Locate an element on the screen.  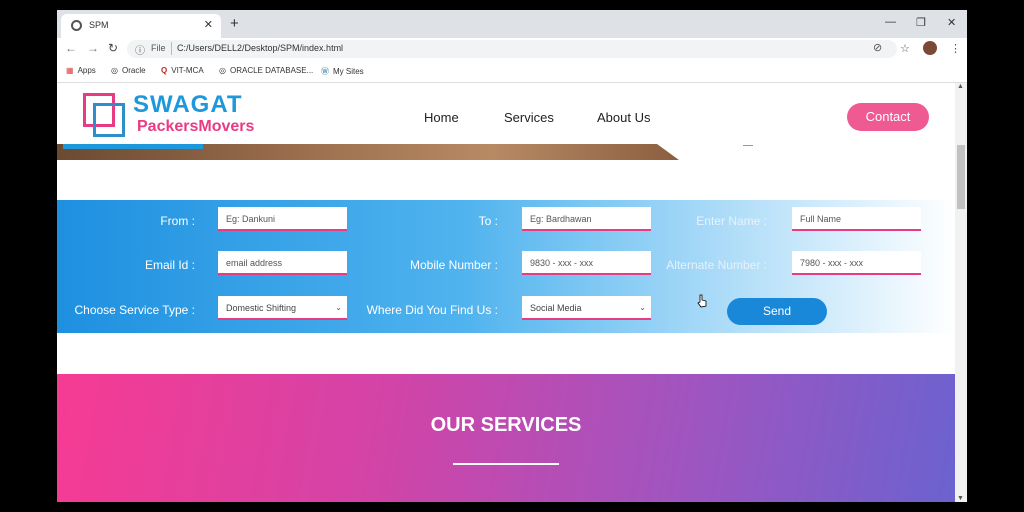
tab-title: SPM is located at coordinates (99, 25).